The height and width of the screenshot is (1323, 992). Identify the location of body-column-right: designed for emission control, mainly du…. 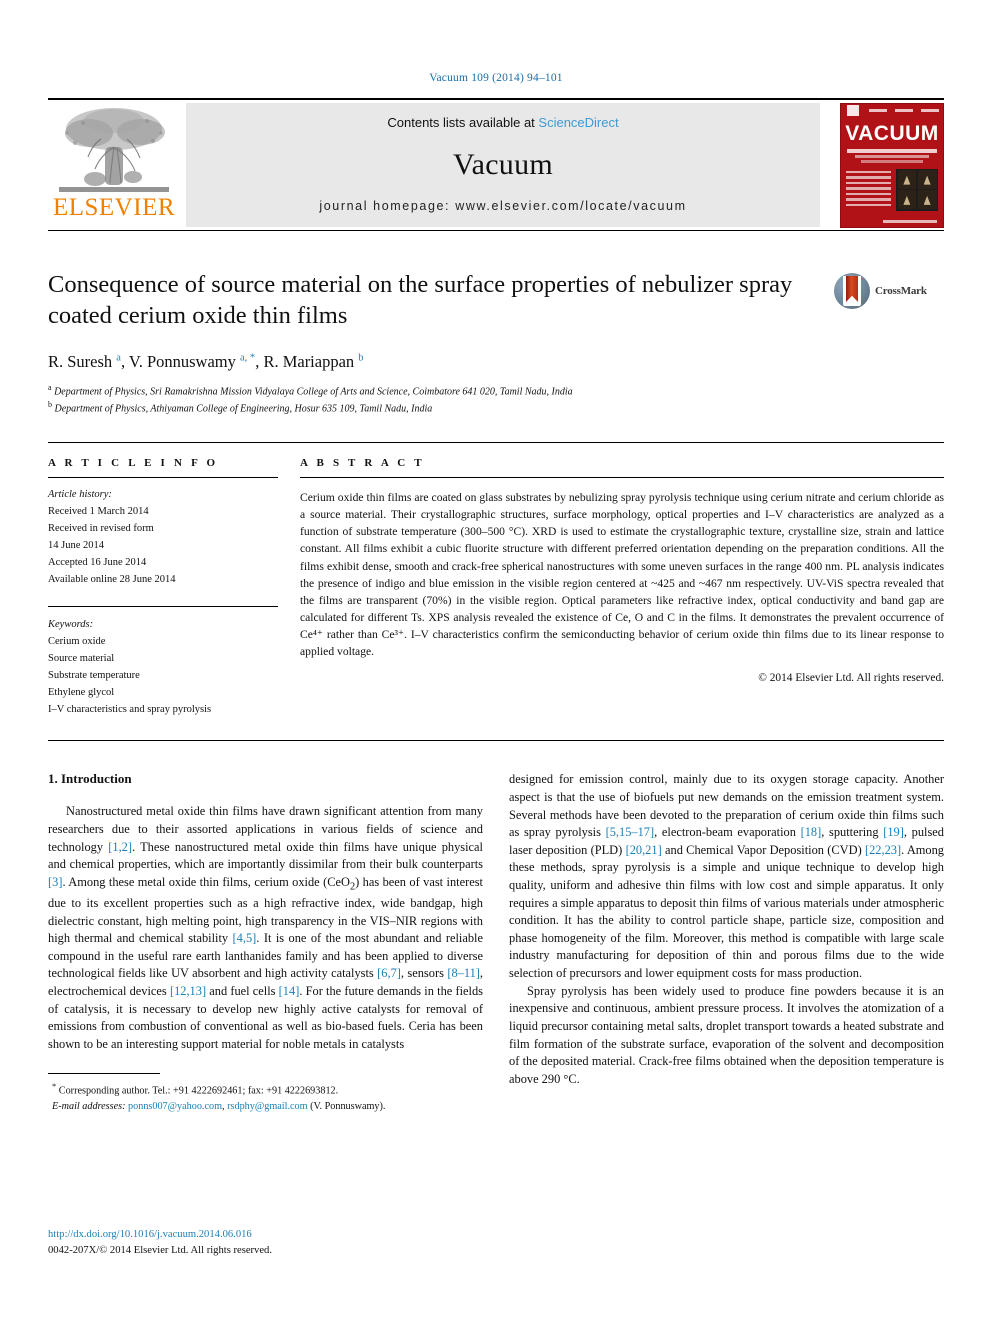
(726, 942).